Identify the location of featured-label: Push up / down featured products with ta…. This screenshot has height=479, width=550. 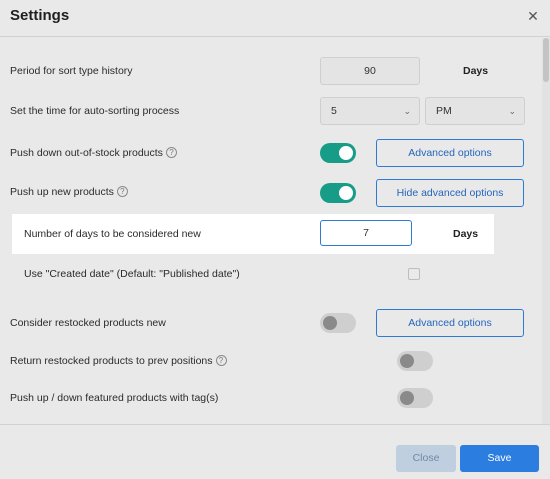
(114, 398).